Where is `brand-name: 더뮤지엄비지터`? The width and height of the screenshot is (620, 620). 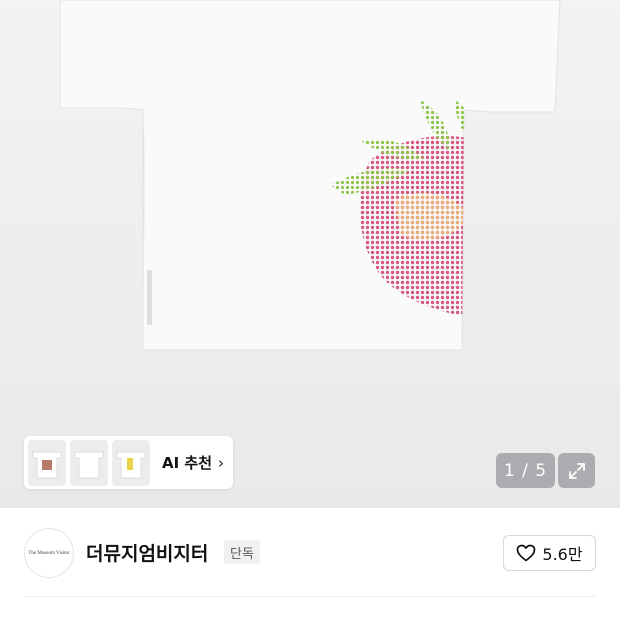
brand-name: 더뮤지엄비지터 is located at coordinates (147, 552).